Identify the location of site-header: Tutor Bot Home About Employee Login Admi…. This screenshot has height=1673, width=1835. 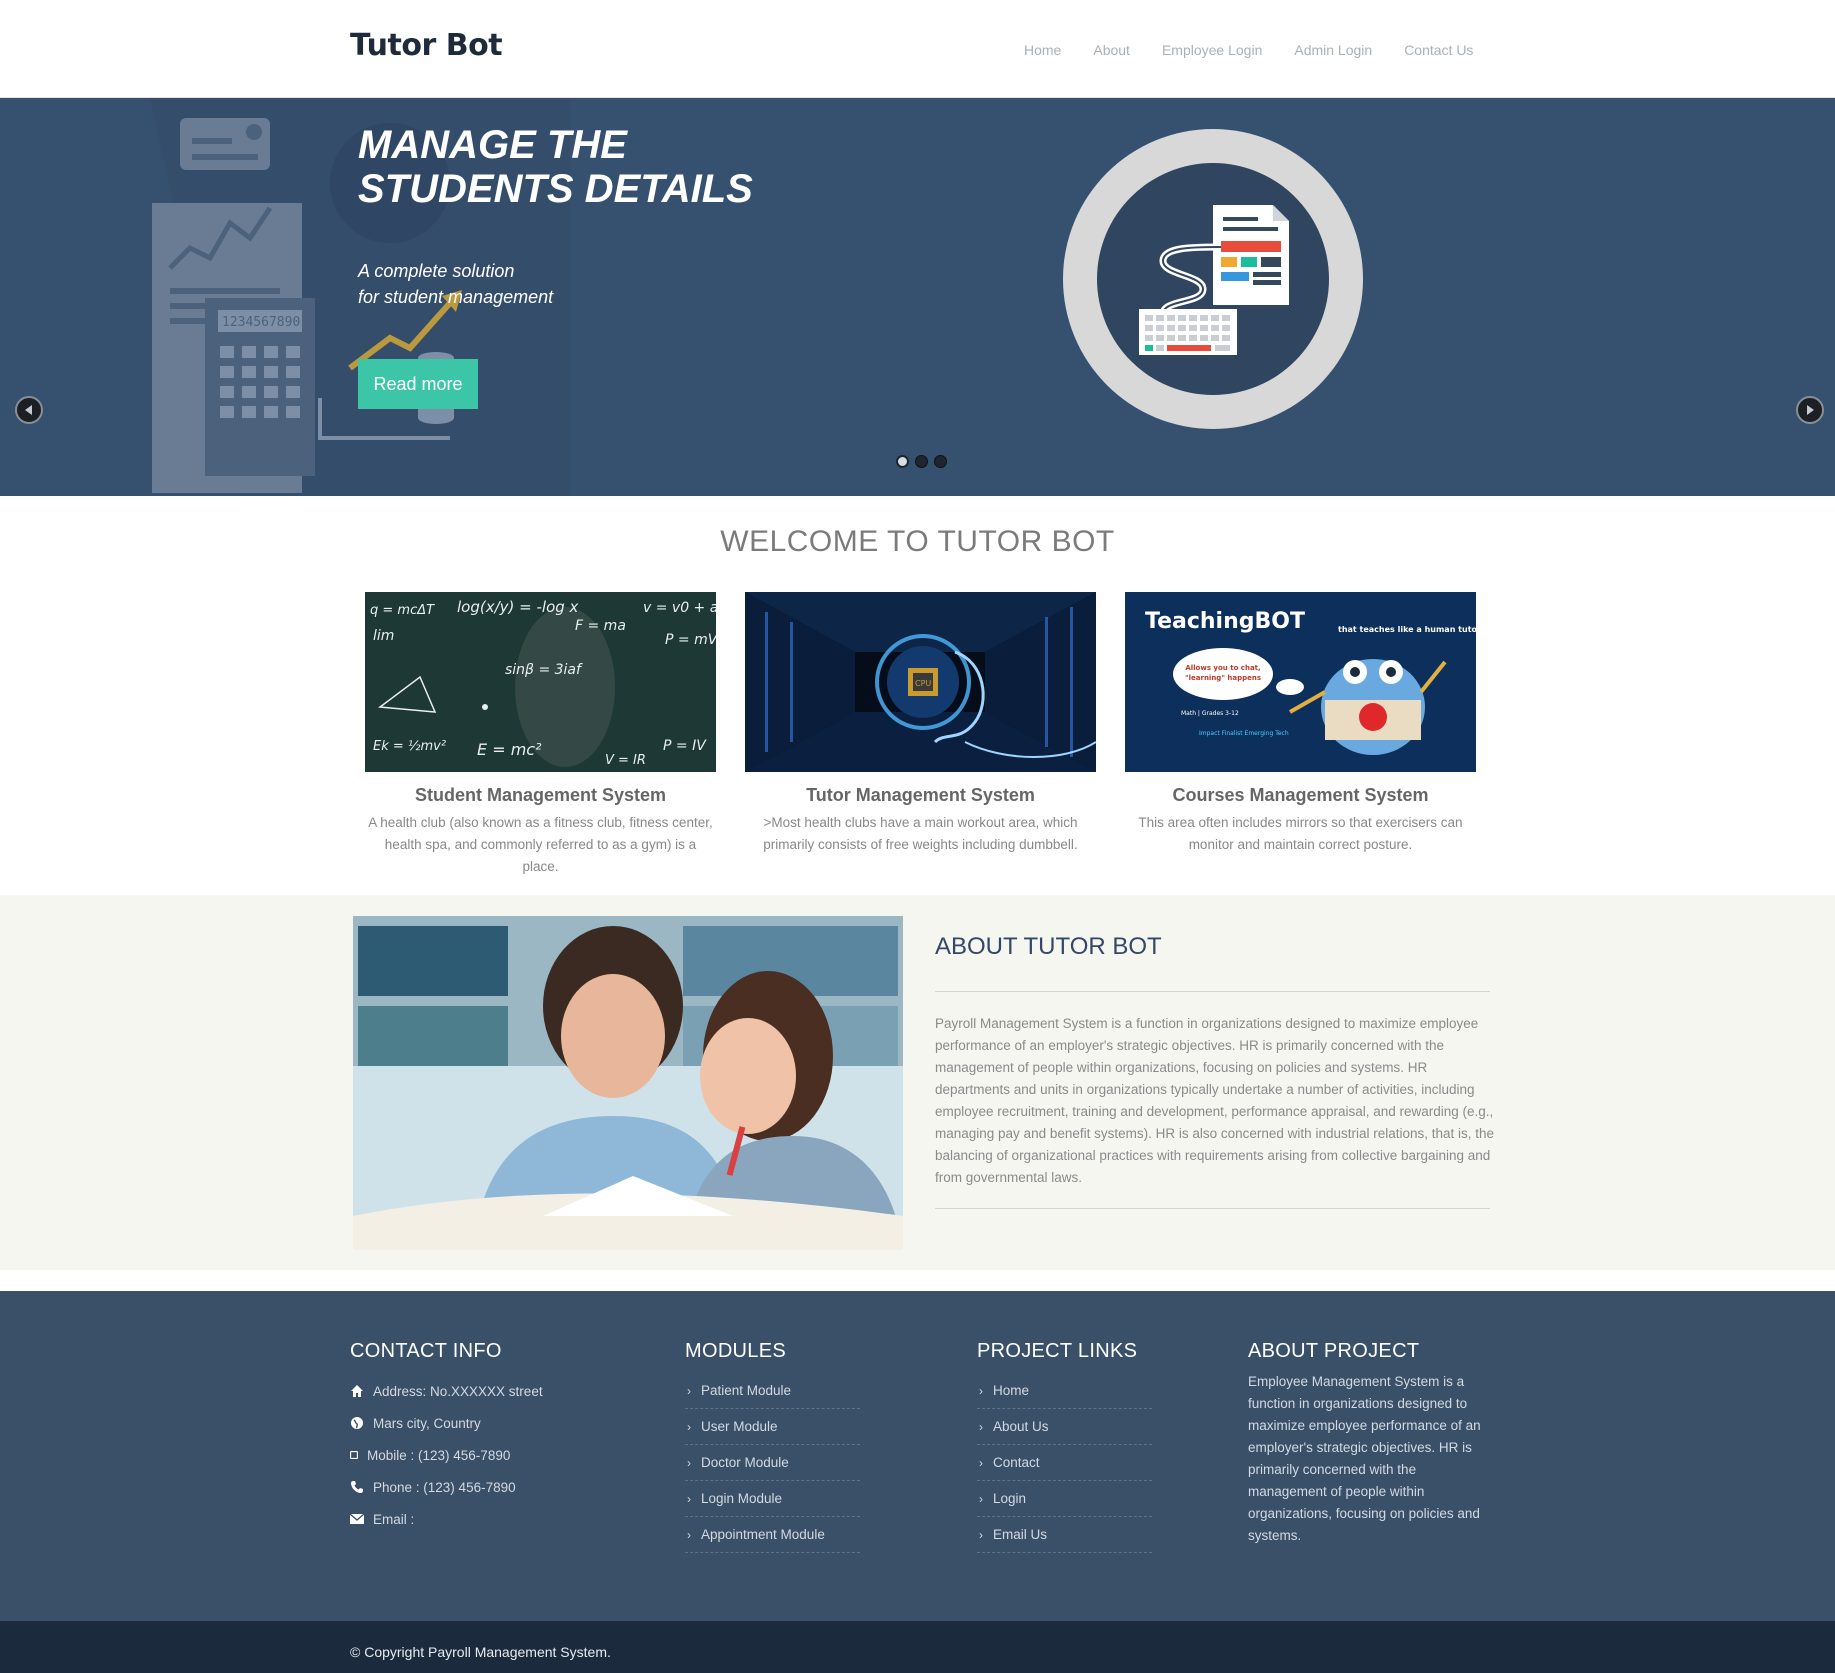
(917, 49).